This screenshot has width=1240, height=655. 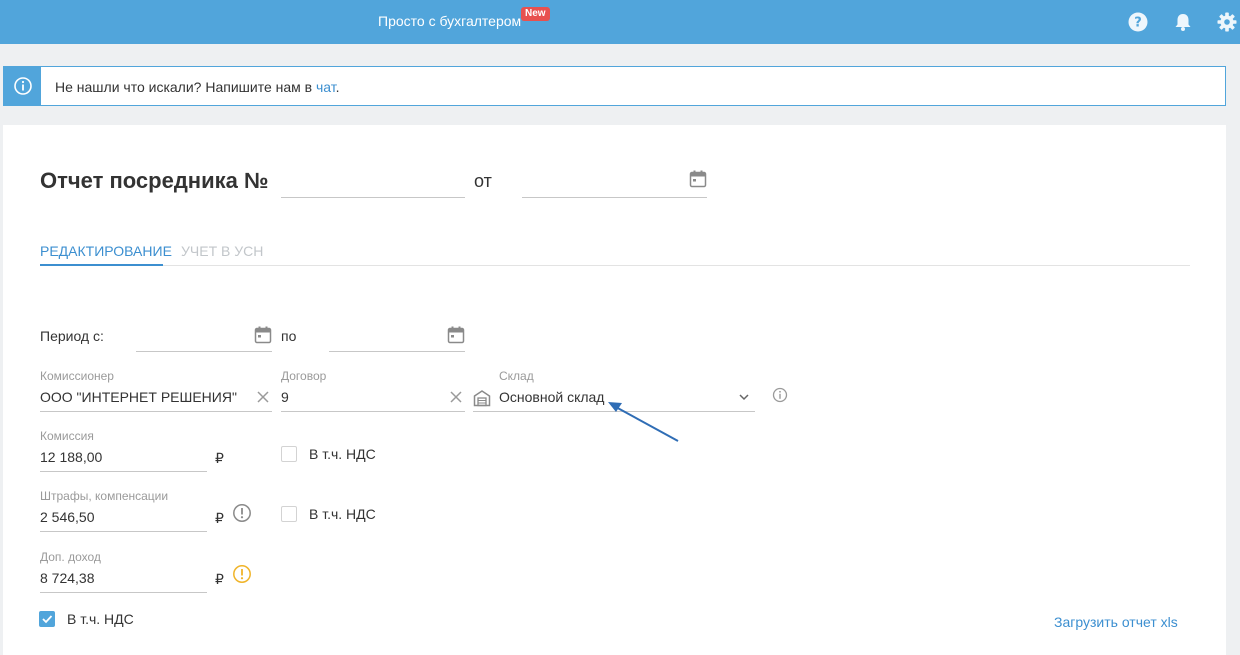 I want to click on commission-vat-checkbox, so click(x=289, y=454).